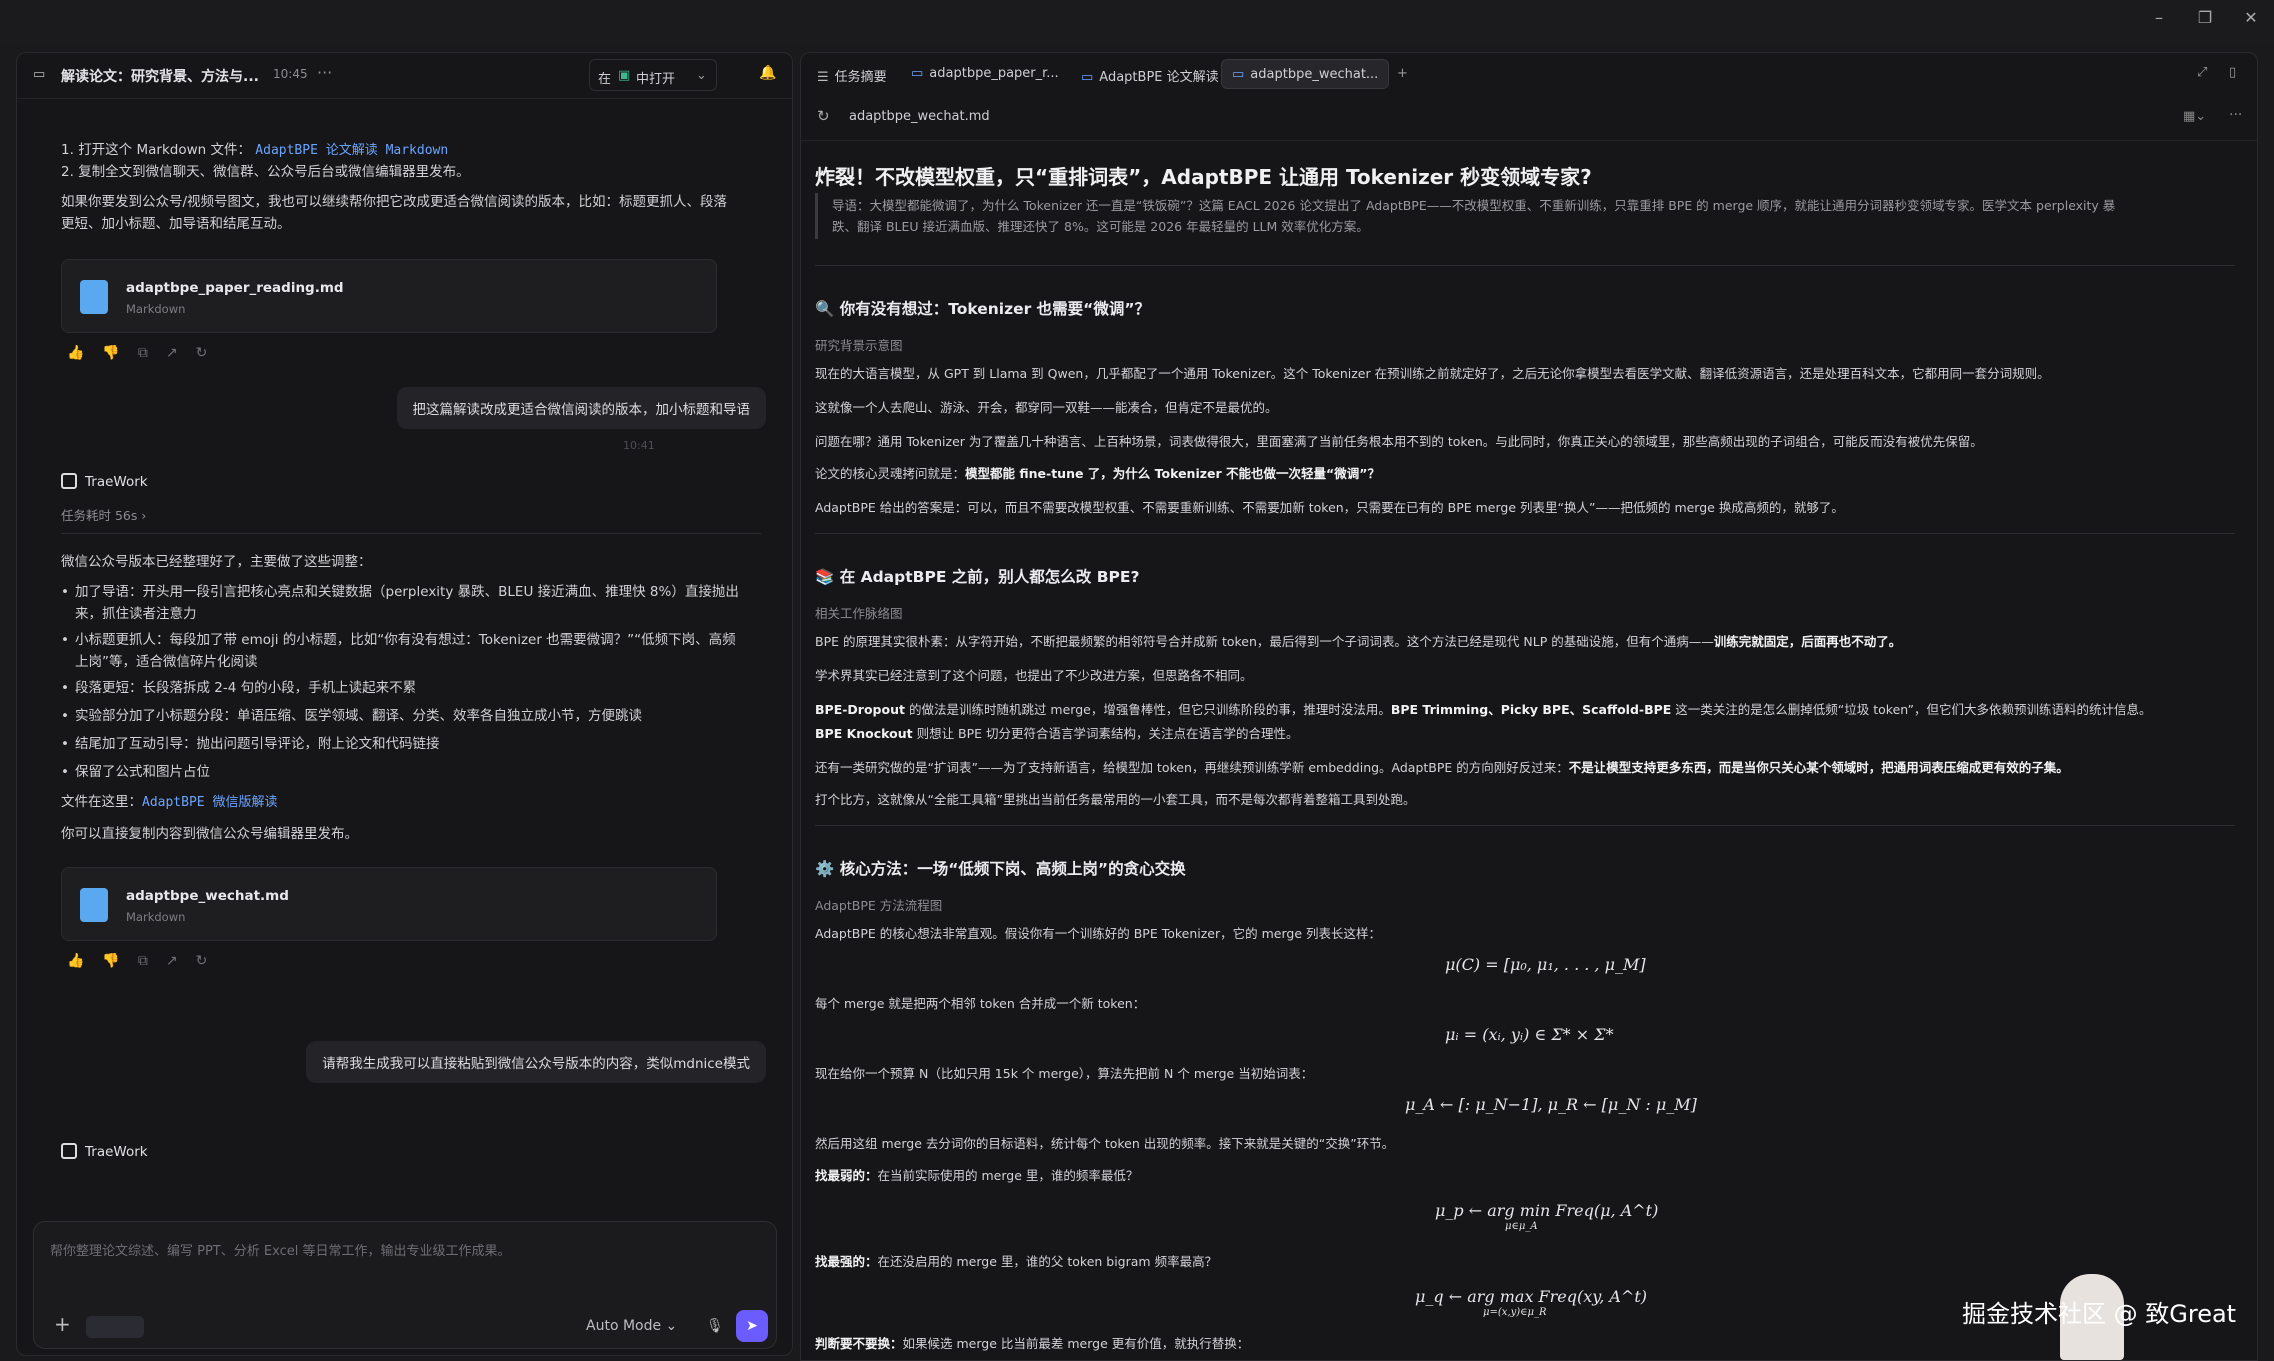 This screenshot has width=2274, height=1361. I want to click on list-item: 保留了公式和图片占位, so click(135, 772).